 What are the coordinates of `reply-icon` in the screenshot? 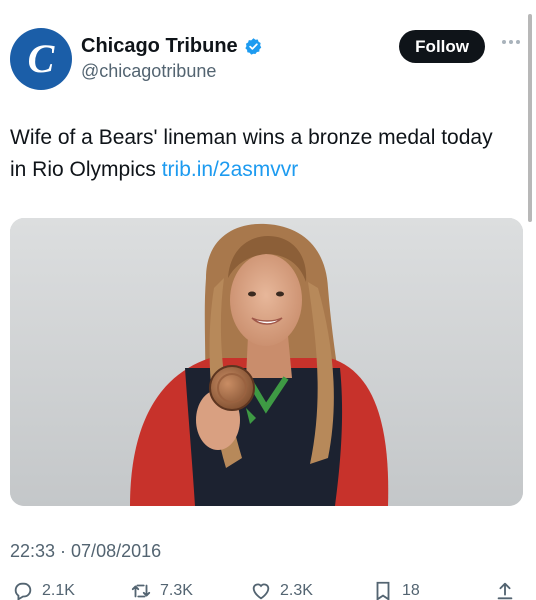 It's located at (23, 591).